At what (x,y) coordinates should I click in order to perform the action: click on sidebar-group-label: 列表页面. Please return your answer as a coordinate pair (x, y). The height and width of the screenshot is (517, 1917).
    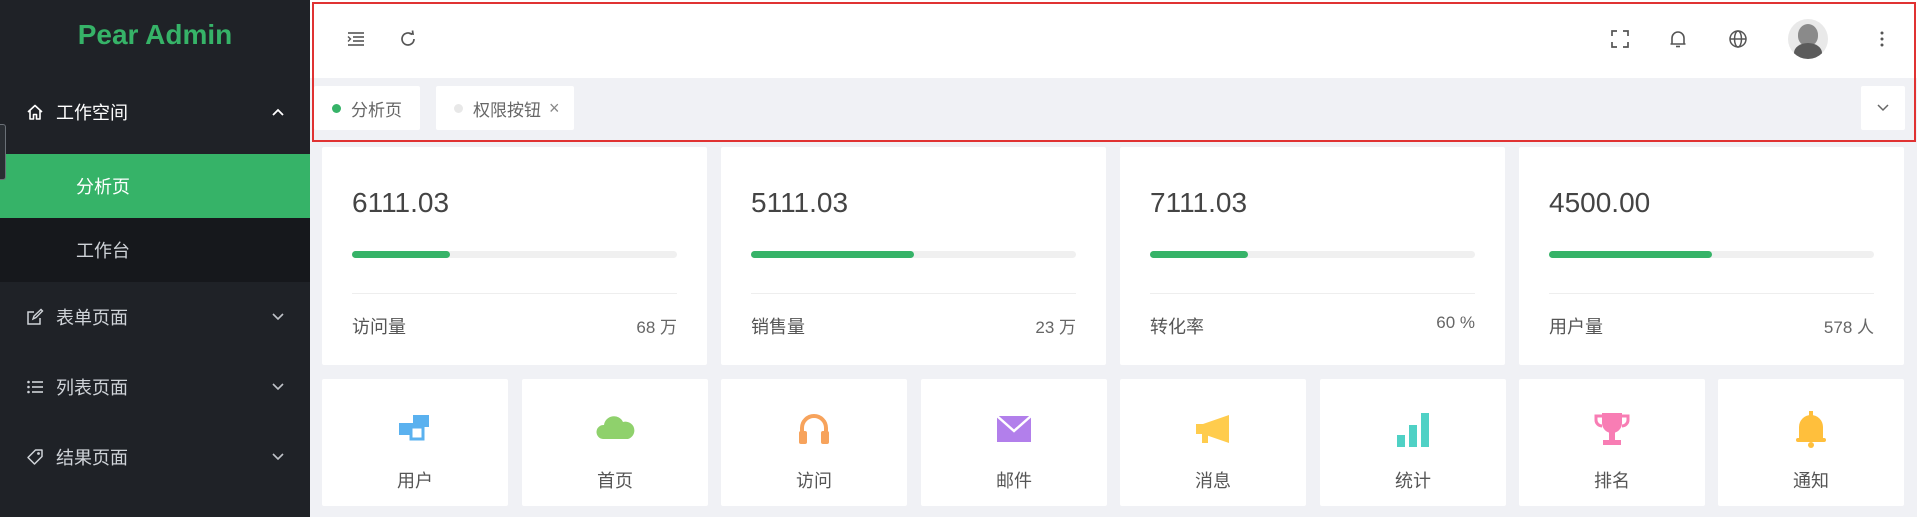
    Looking at the image, I should click on (92, 388).